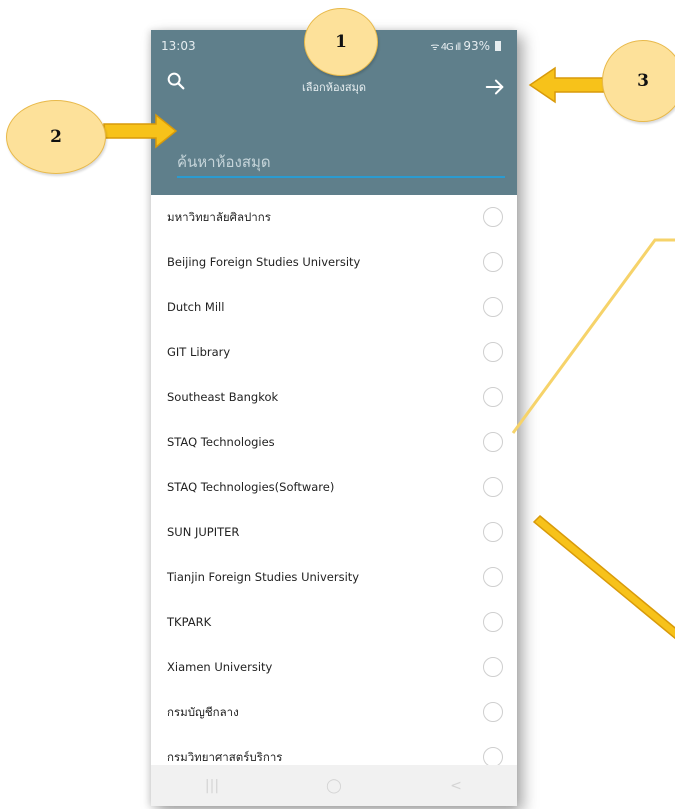  What do you see at coordinates (212, 786) in the screenshot?
I see `recent-apps-button: |||` at bounding box center [212, 786].